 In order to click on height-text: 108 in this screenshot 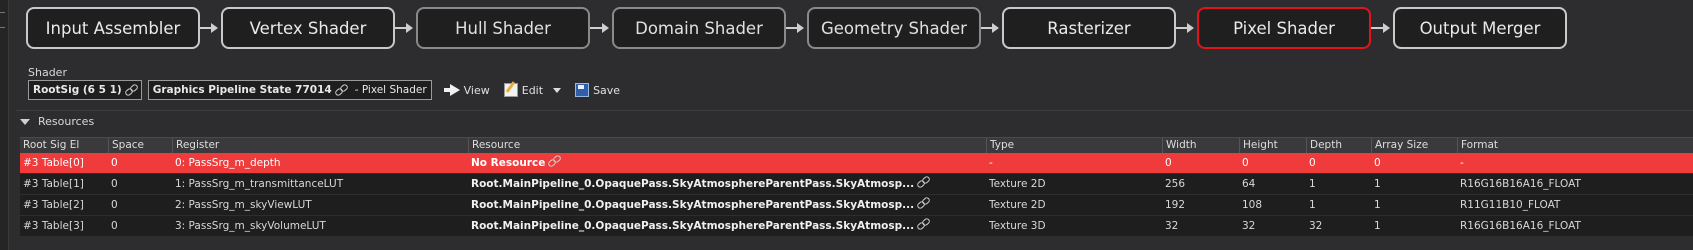, I will do `click(1252, 205)`.